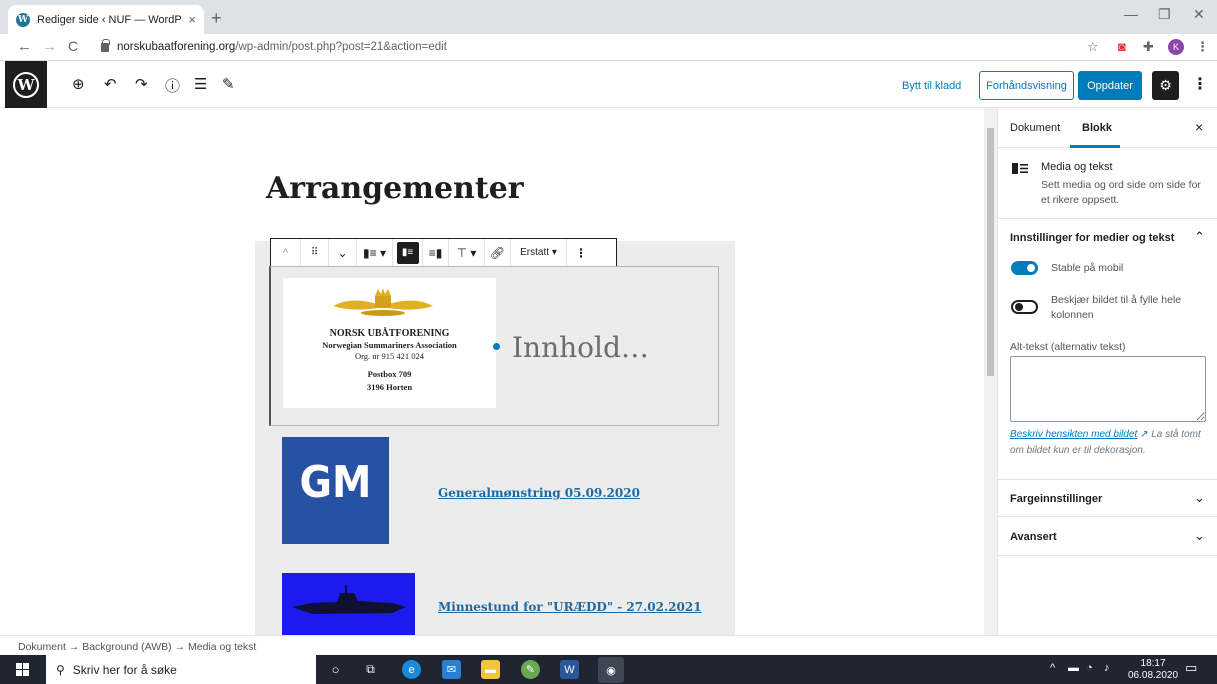 This screenshot has width=1217, height=684. I want to click on stack-on-mobile-label: Stable på mobil, so click(1087, 268).